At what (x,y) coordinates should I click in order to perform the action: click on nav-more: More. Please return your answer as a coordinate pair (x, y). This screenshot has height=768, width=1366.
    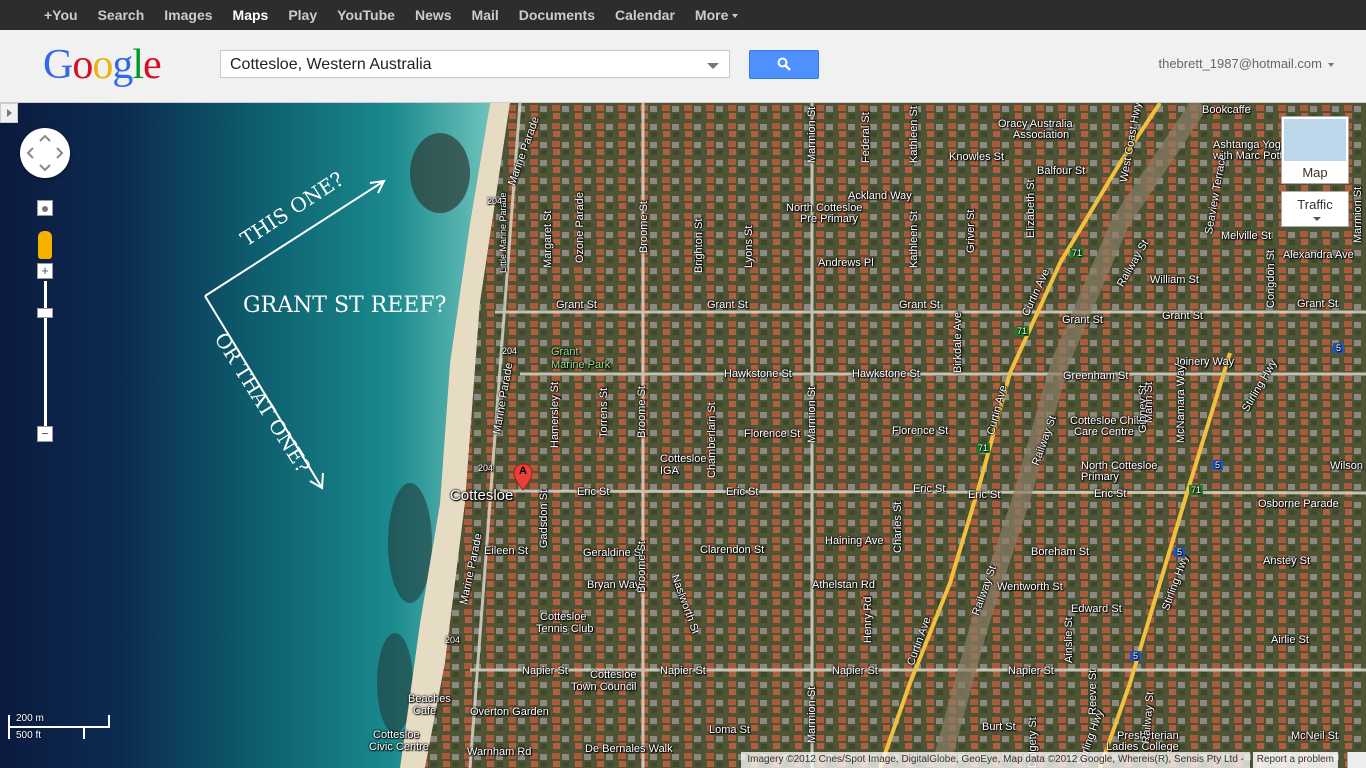
    Looking at the image, I should click on (717, 15).